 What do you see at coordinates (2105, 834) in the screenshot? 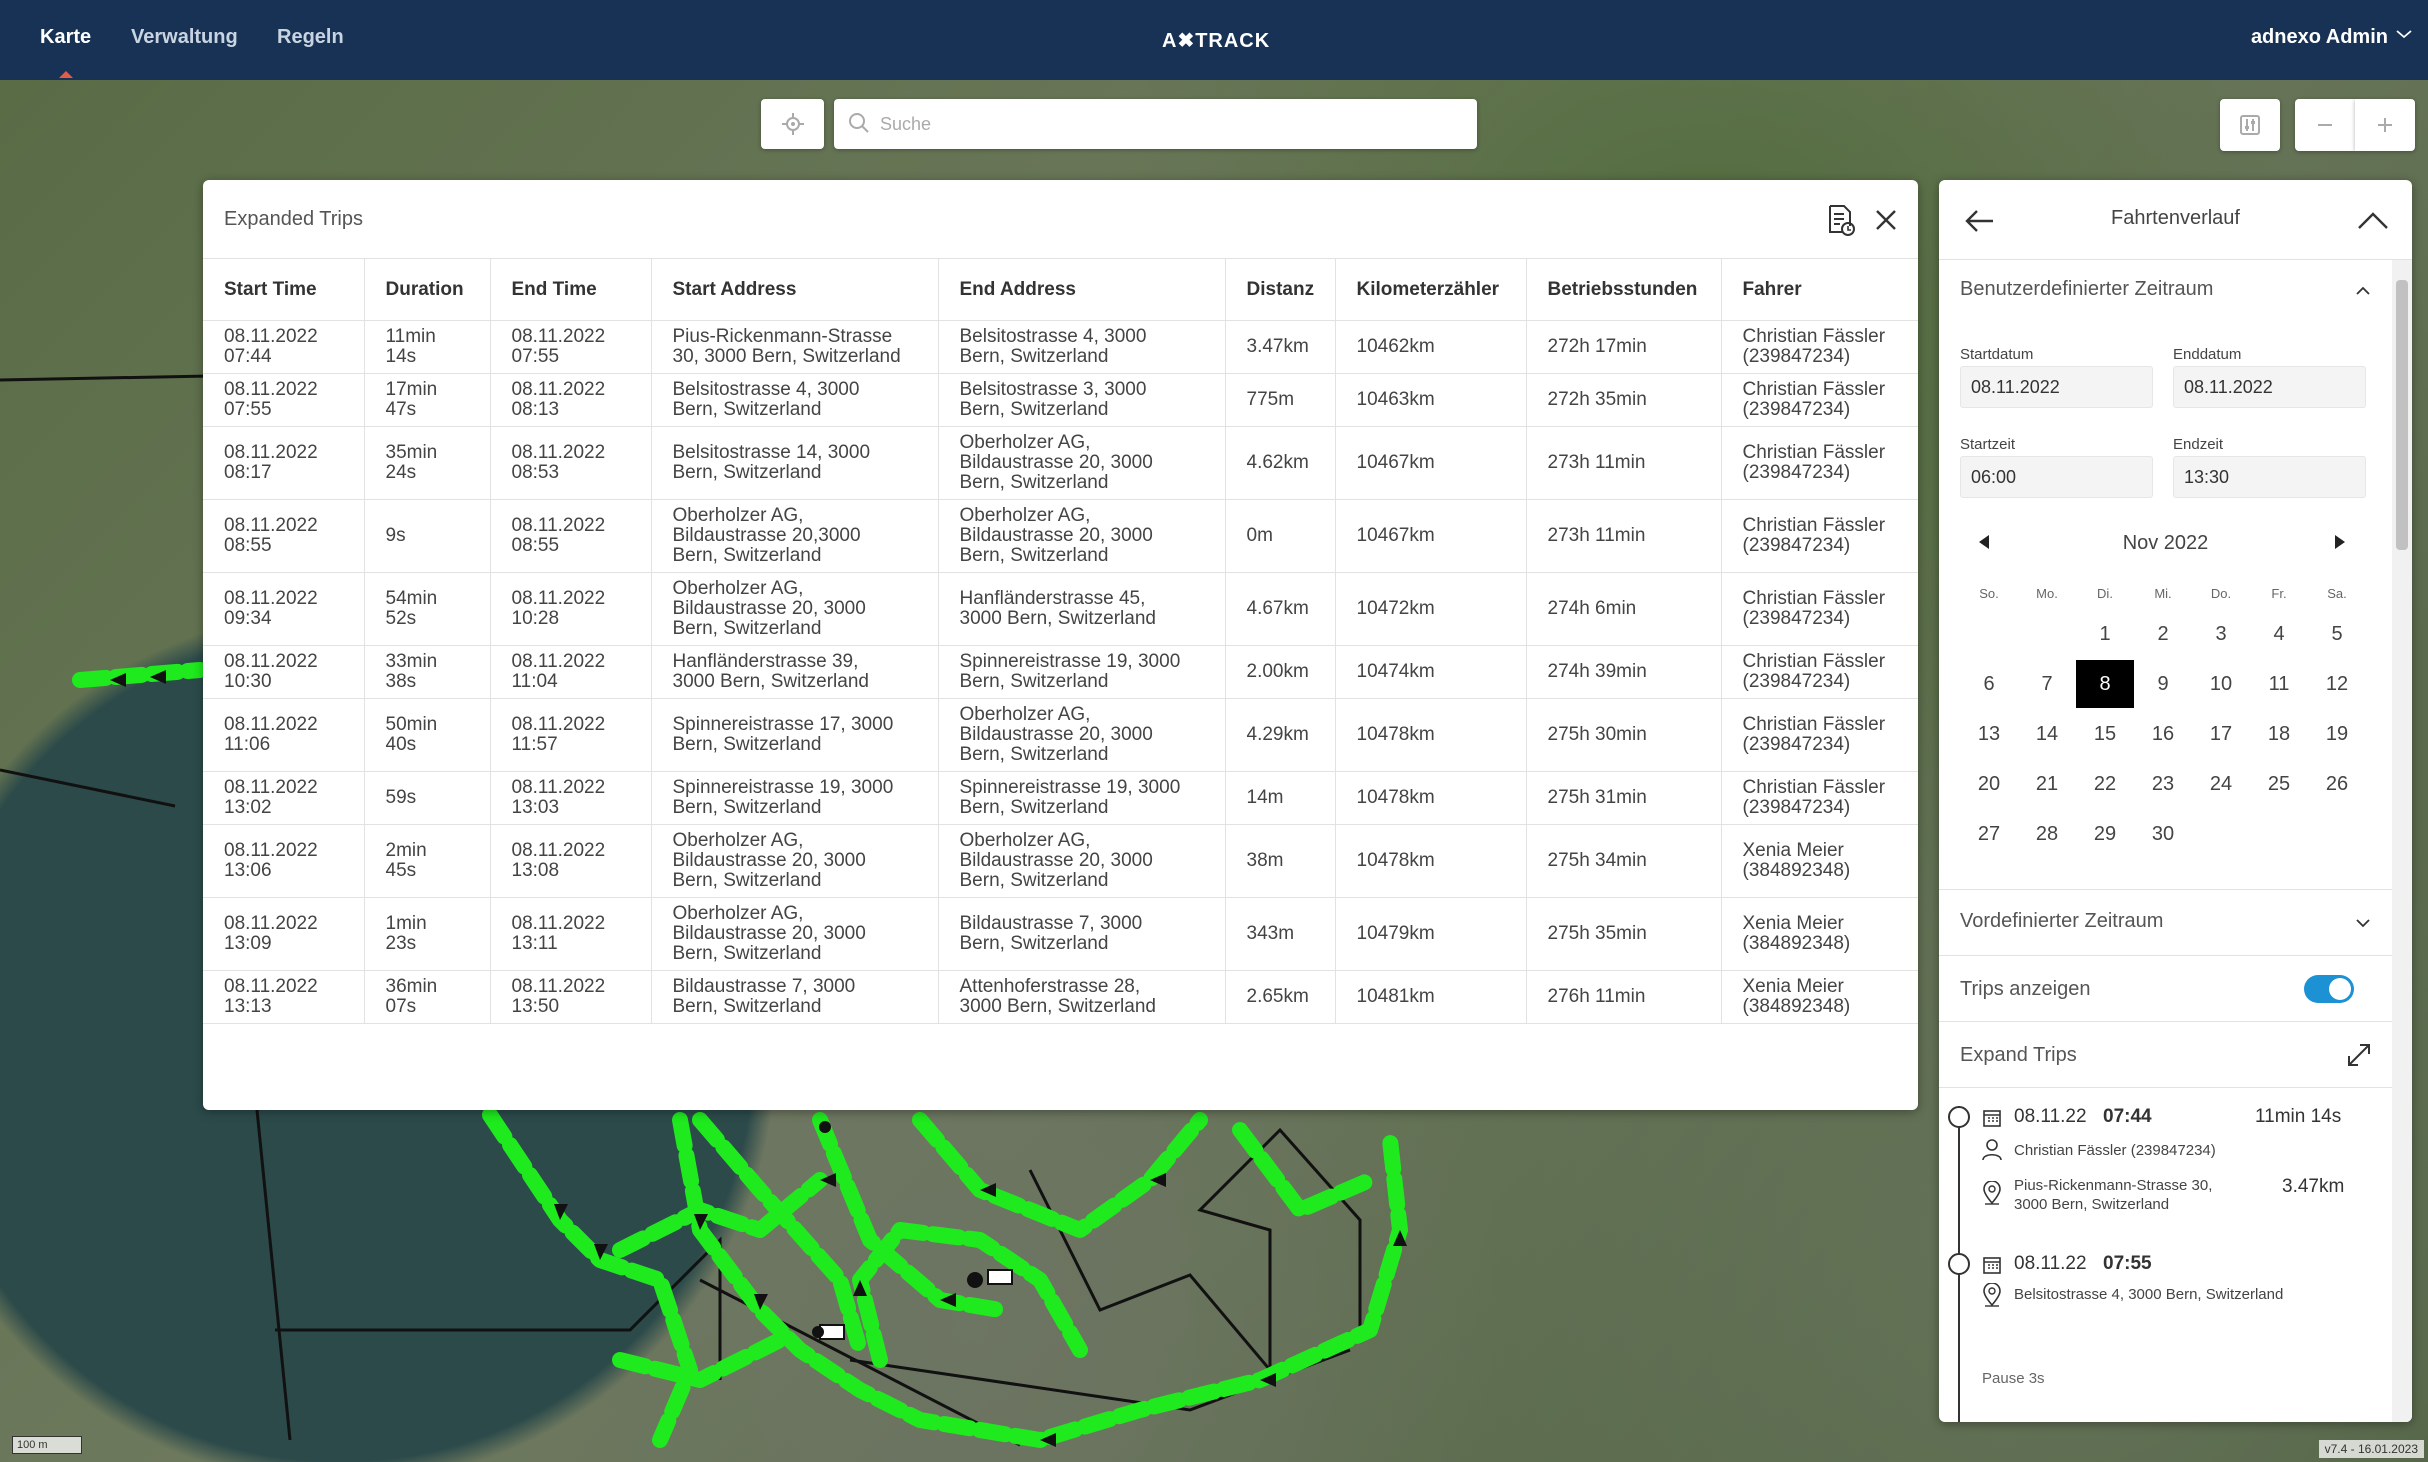
I see `calendar-day: 29` at bounding box center [2105, 834].